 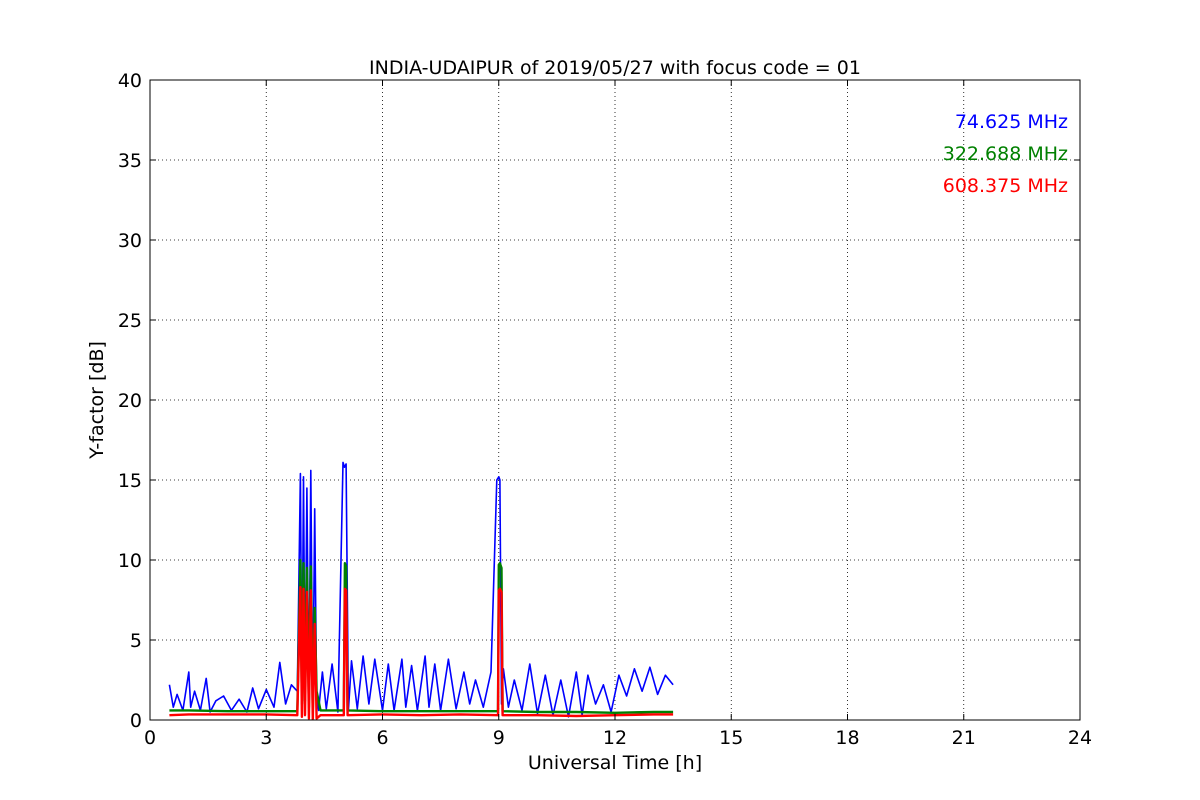 What do you see at coordinates (731, 738) in the screenshot?
I see `x-tick-label: 15` at bounding box center [731, 738].